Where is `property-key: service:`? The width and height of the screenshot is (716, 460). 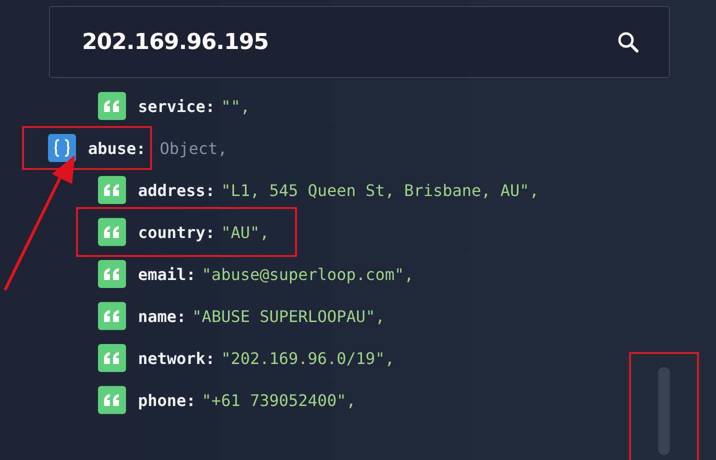 property-key: service: is located at coordinates (177, 106).